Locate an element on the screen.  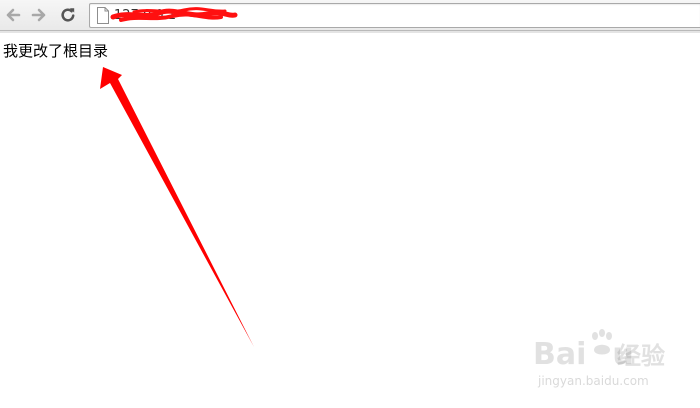
baidu-watermark: Bai u 经验 jingyan.baidu.com is located at coordinates (608, 363).